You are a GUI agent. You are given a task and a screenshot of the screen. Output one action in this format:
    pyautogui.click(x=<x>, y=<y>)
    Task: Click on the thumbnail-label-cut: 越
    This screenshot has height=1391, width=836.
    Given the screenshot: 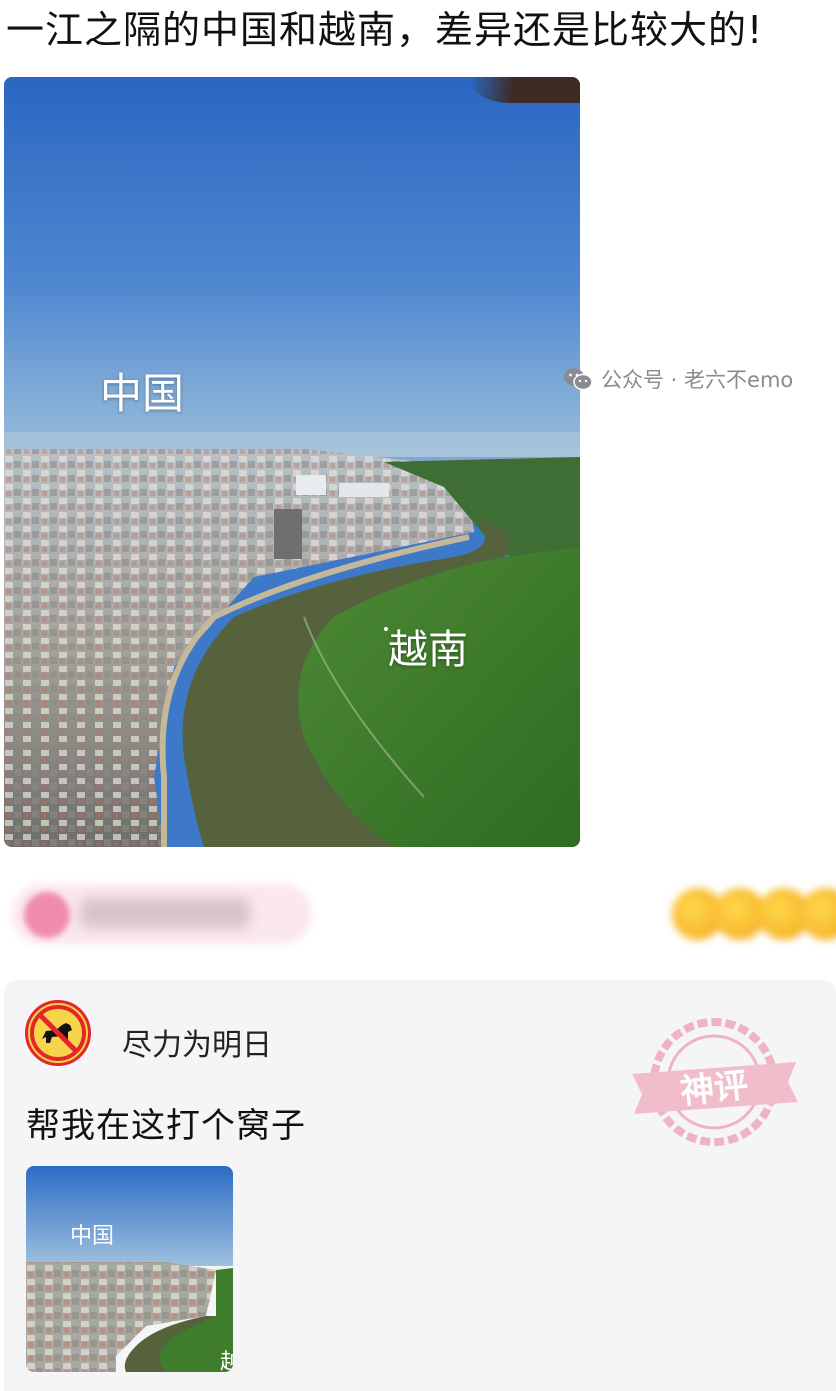 What is the action you would take?
    pyautogui.click(x=226, y=1361)
    